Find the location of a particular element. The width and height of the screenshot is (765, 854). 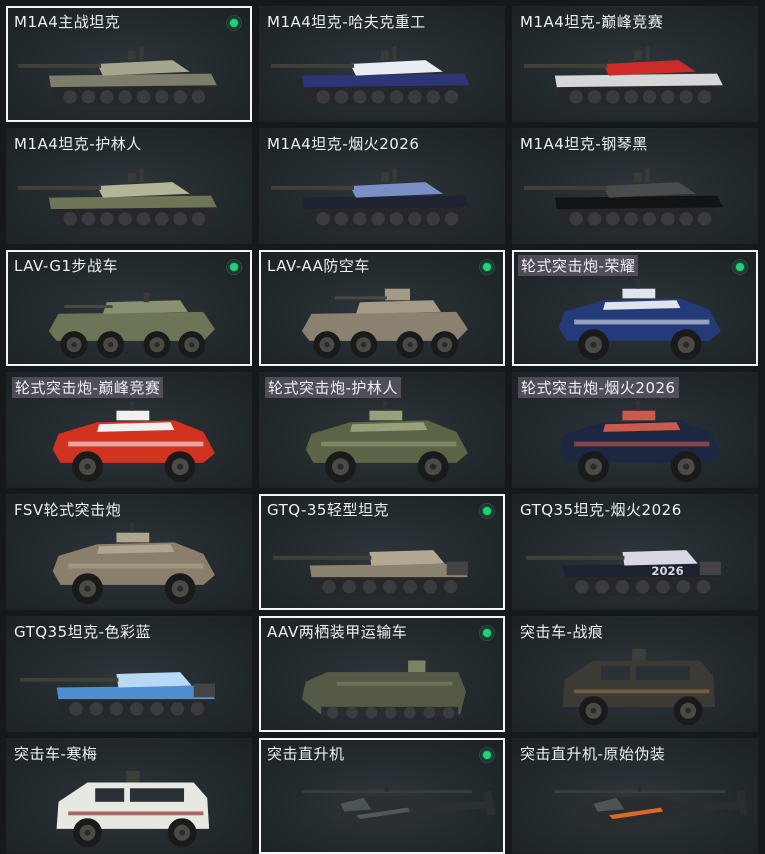

vehicle-name: M1A4坦克-哈夫克重工 is located at coordinates (346, 22).